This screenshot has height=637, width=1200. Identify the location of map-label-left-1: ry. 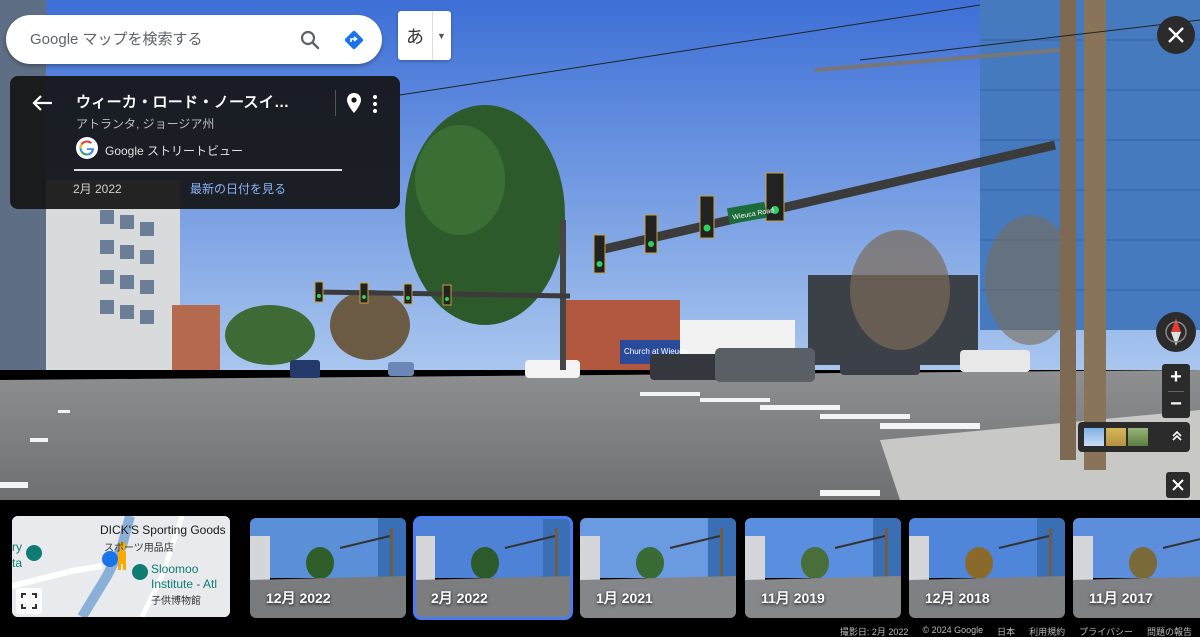
(17, 547).